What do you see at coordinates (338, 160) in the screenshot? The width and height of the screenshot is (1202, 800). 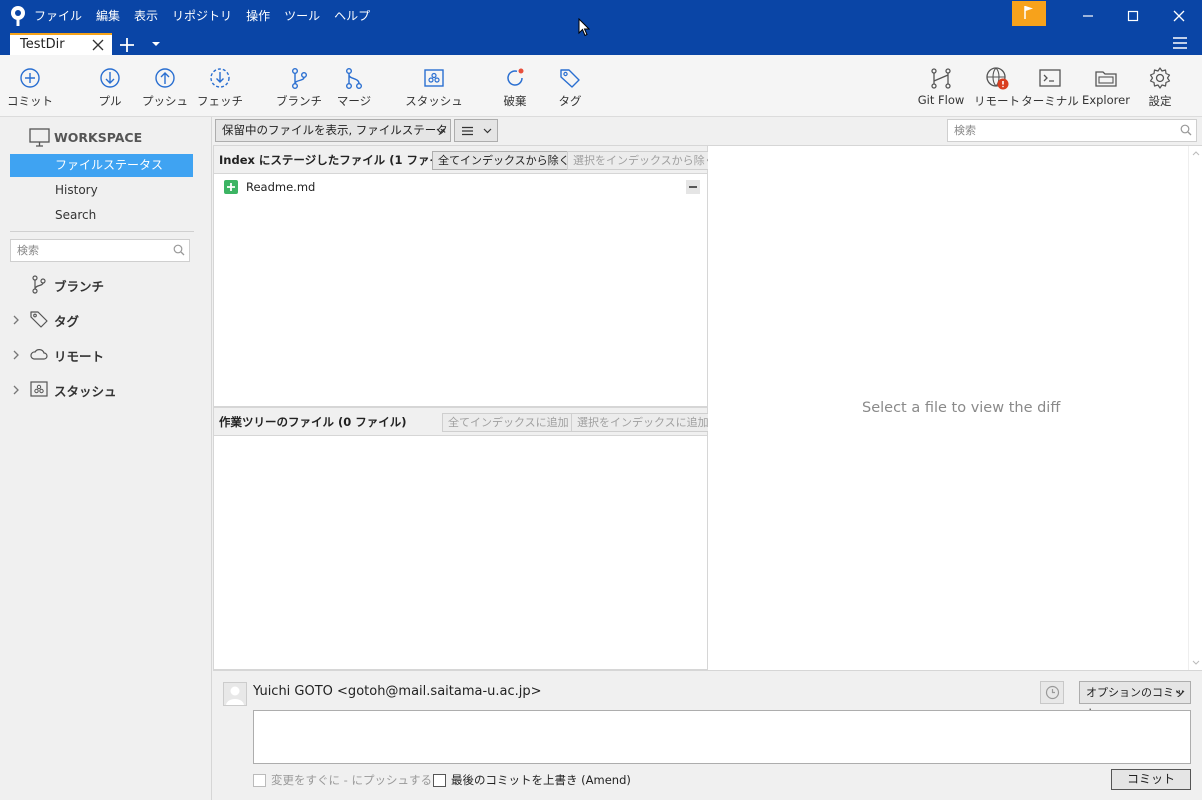 I see `staged-panel-title: Index にステージしたファイル (1 ファイル)` at bounding box center [338, 160].